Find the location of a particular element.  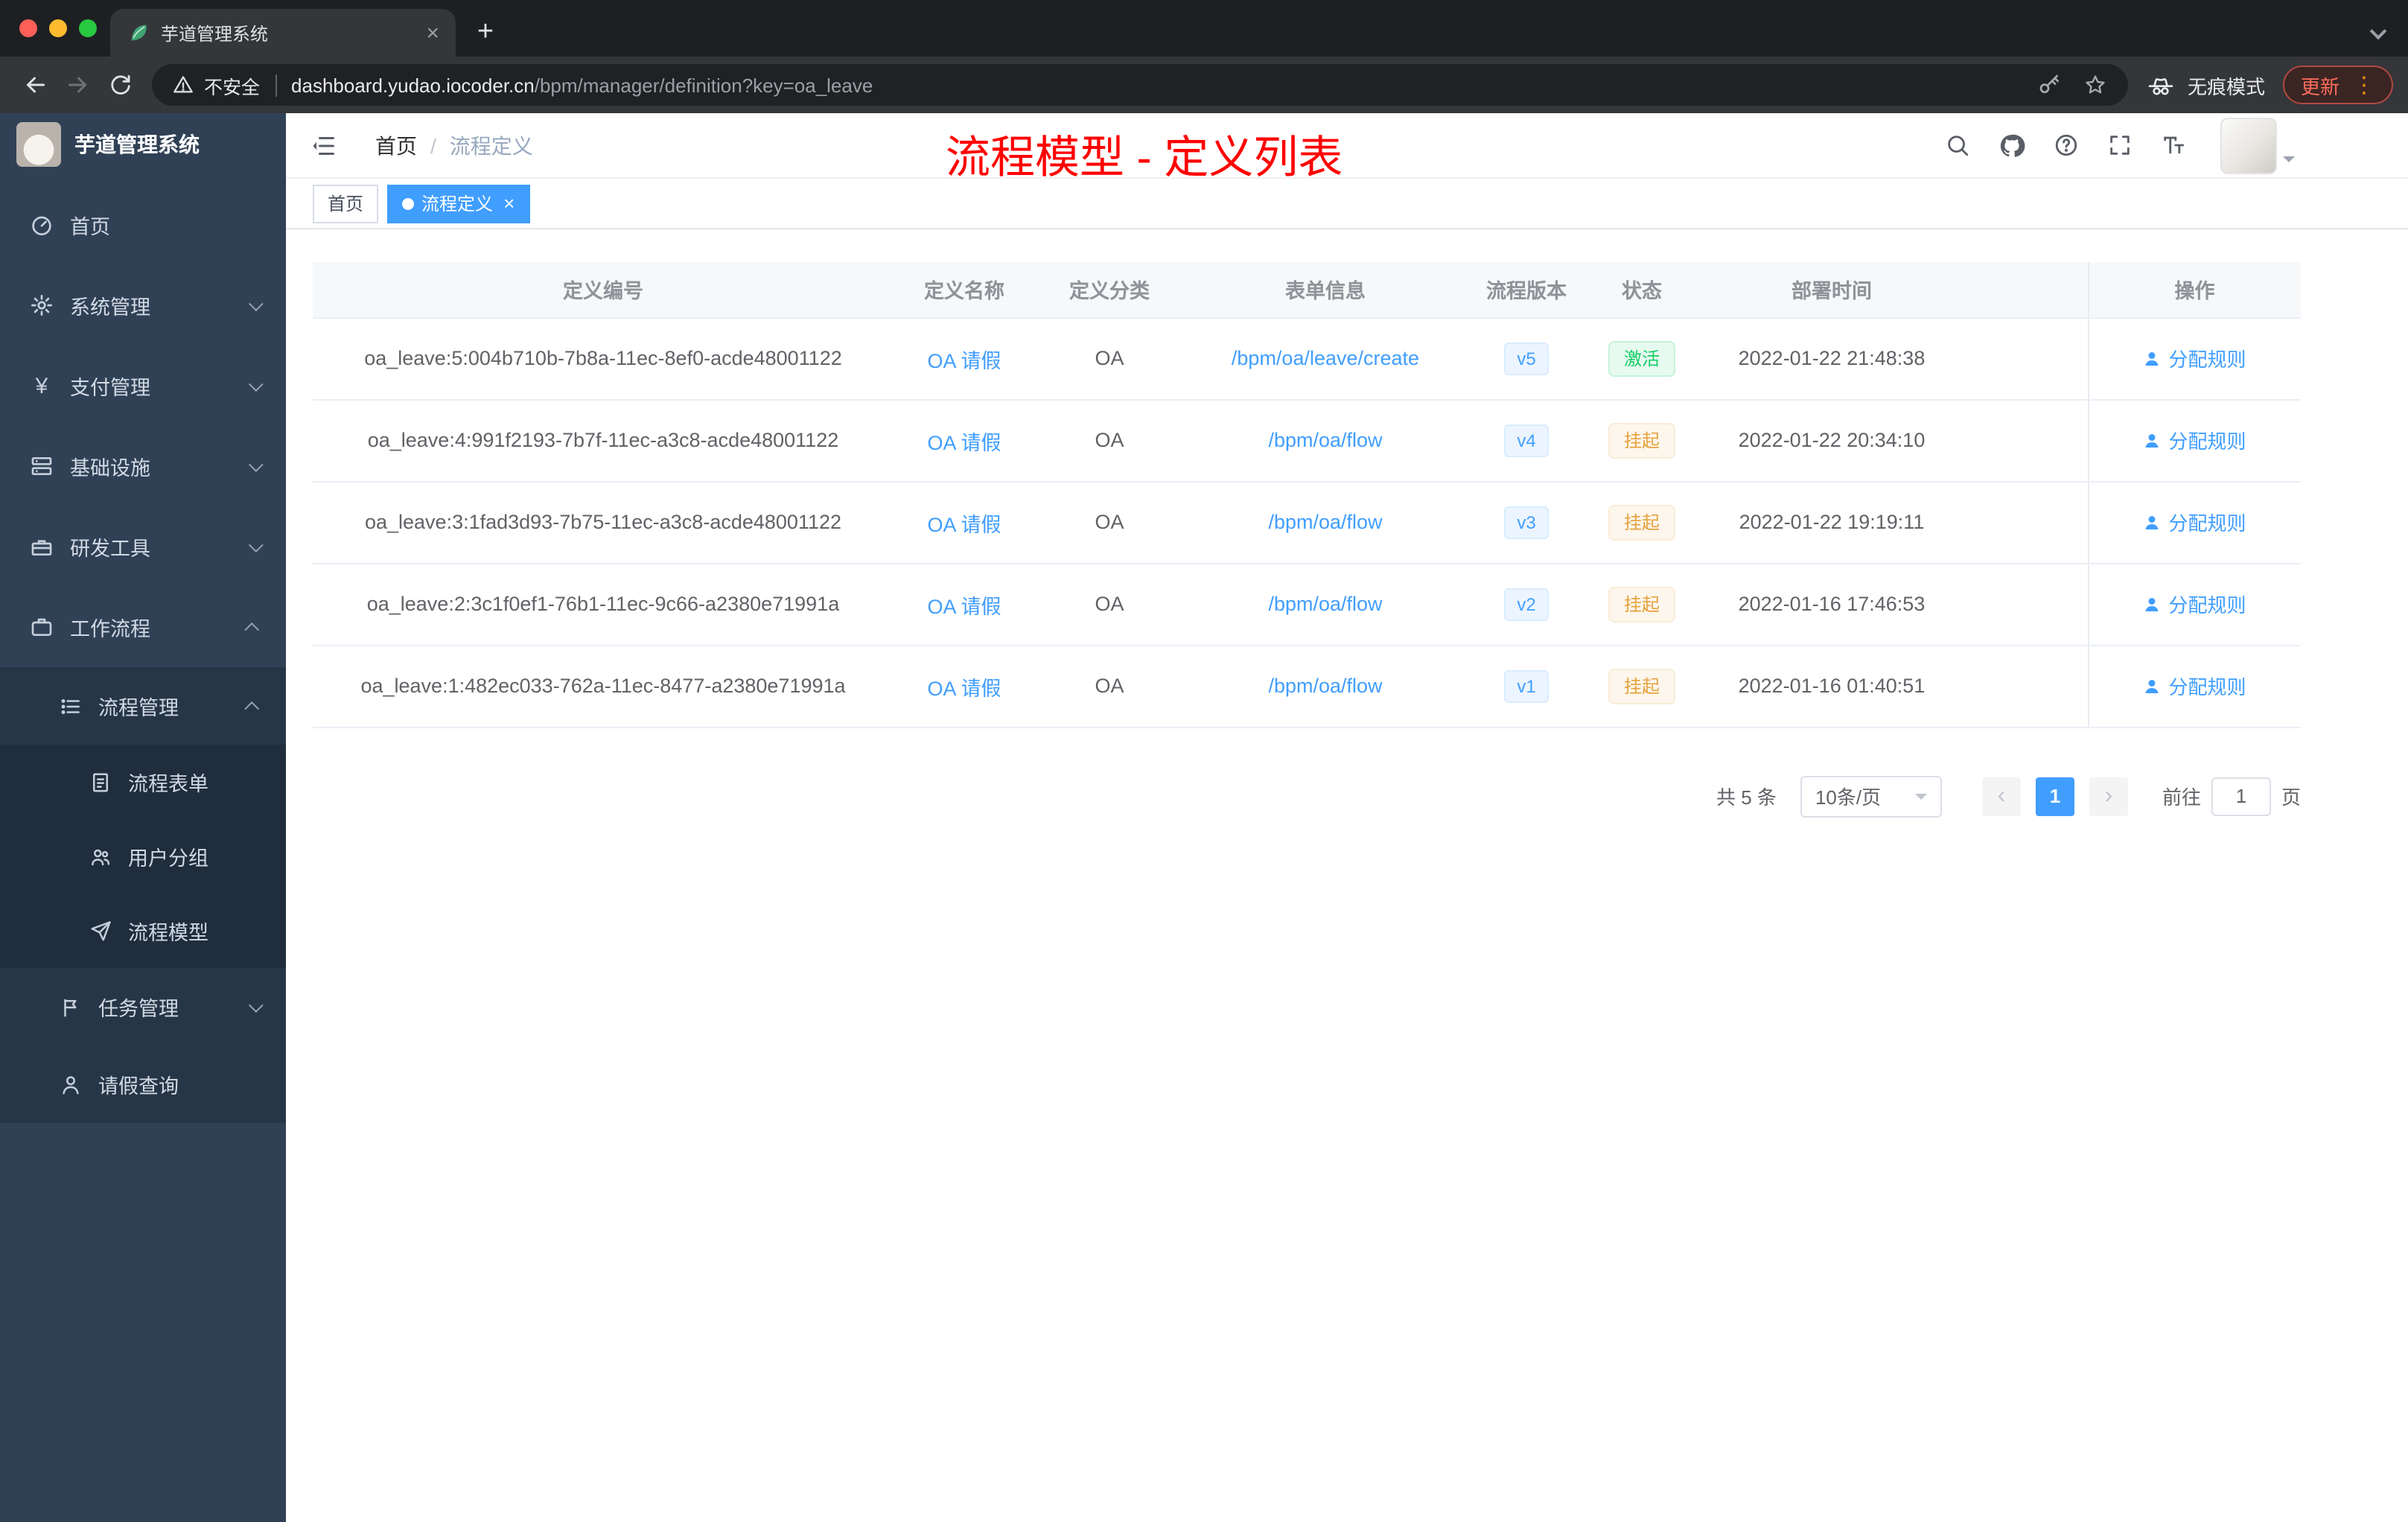

status-badge: 激活 is located at coordinates (1641, 358).